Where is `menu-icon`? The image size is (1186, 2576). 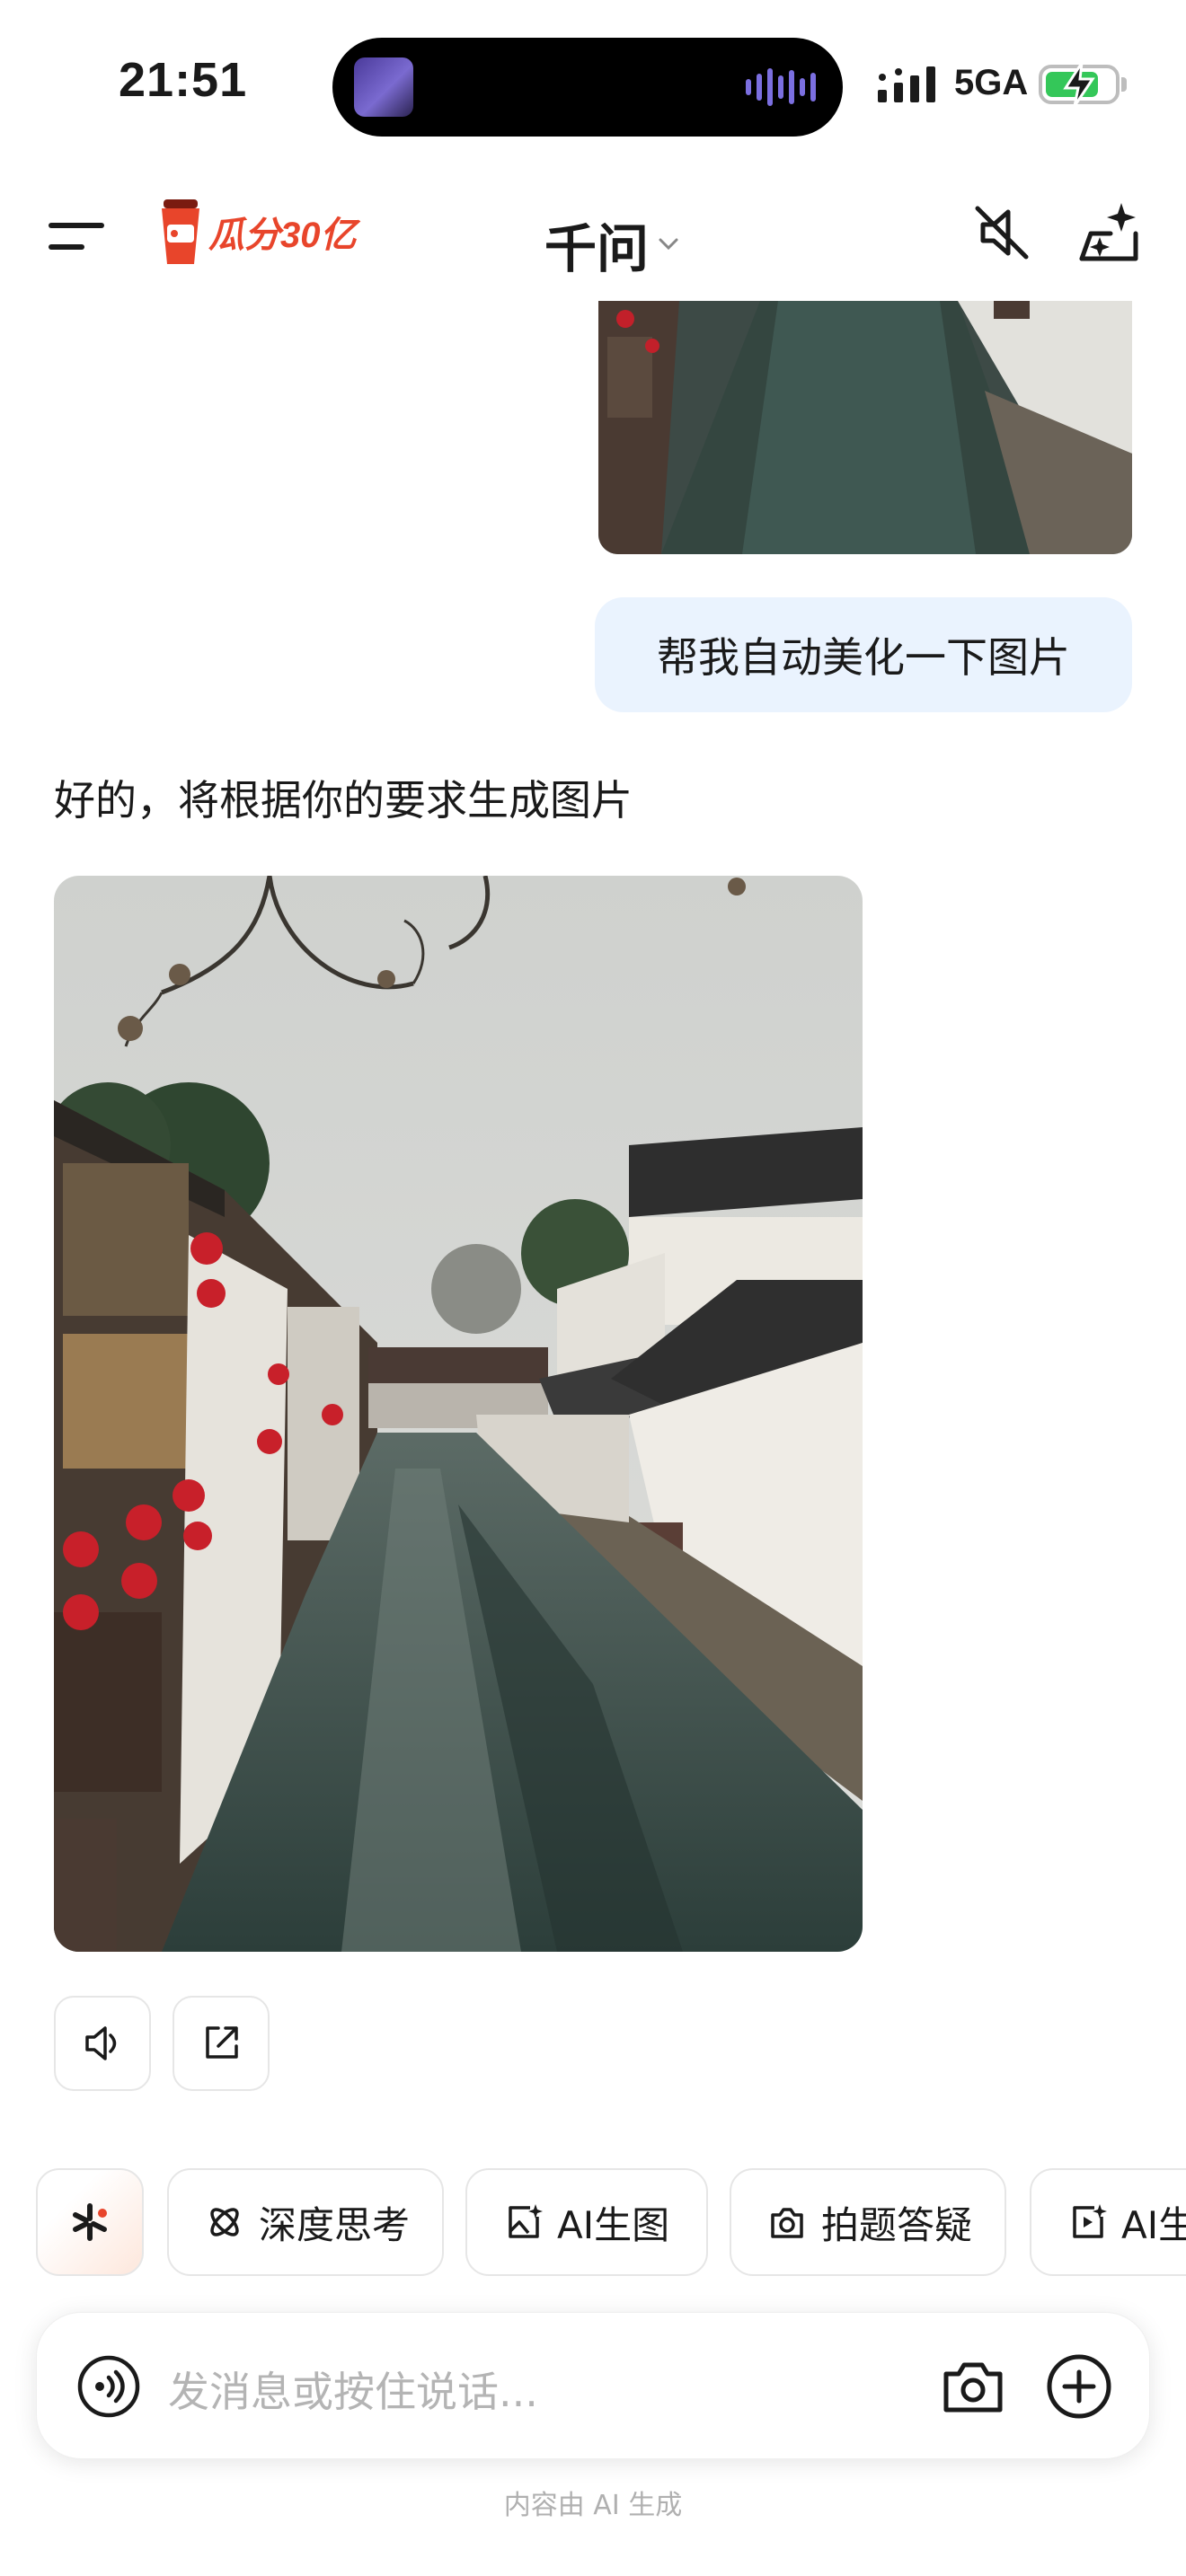 menu-icon is located at coordinates (76, 237).